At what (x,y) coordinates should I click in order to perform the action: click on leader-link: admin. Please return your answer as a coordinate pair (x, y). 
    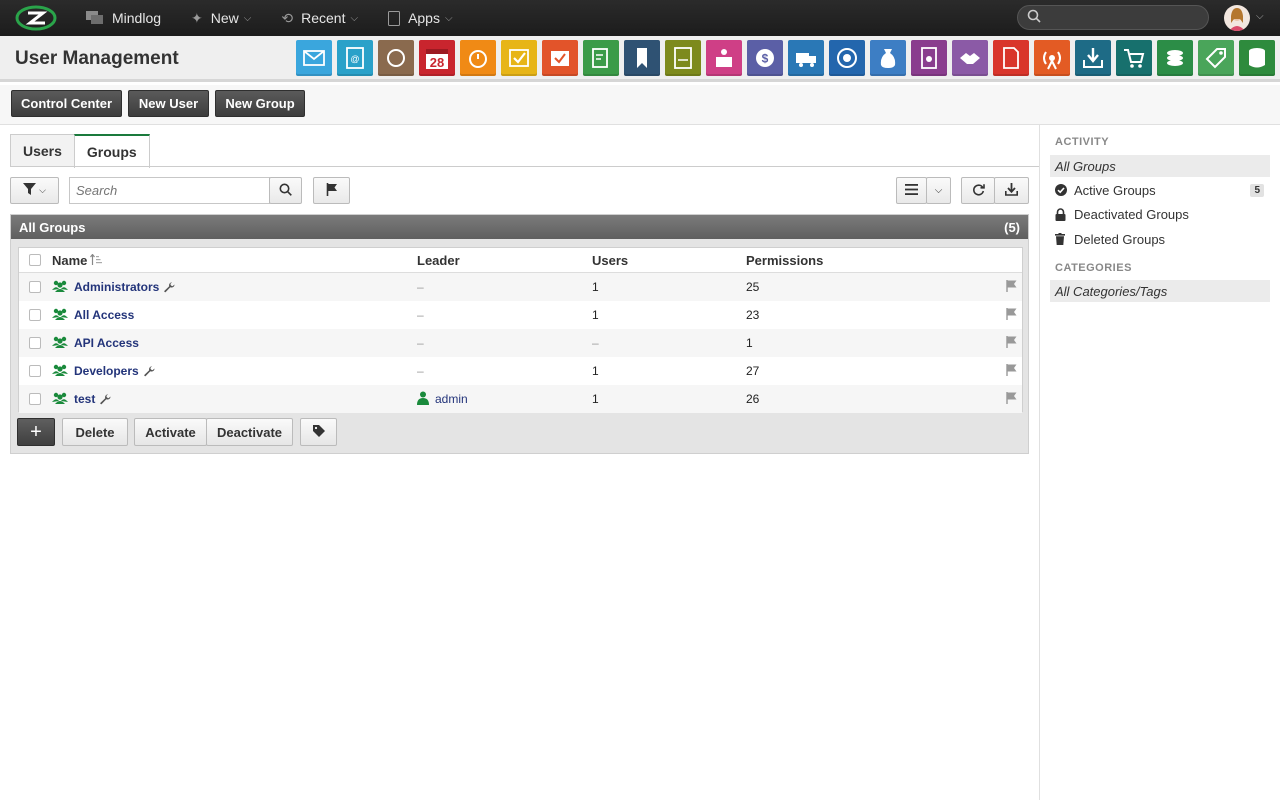
    Looking at the image, I should click on (451, 399).